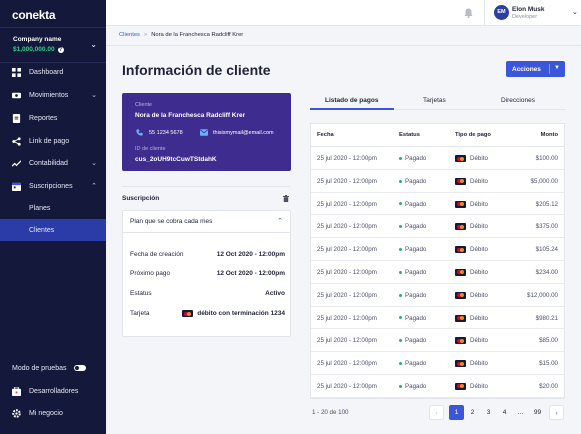 The height and width of the screenshot is (434, 581). What do you see at coordinates (53, 368) in the screenshot?
I see `test-mode-toggle-row: Modo de pruebas` at bounding box center [53, 368].